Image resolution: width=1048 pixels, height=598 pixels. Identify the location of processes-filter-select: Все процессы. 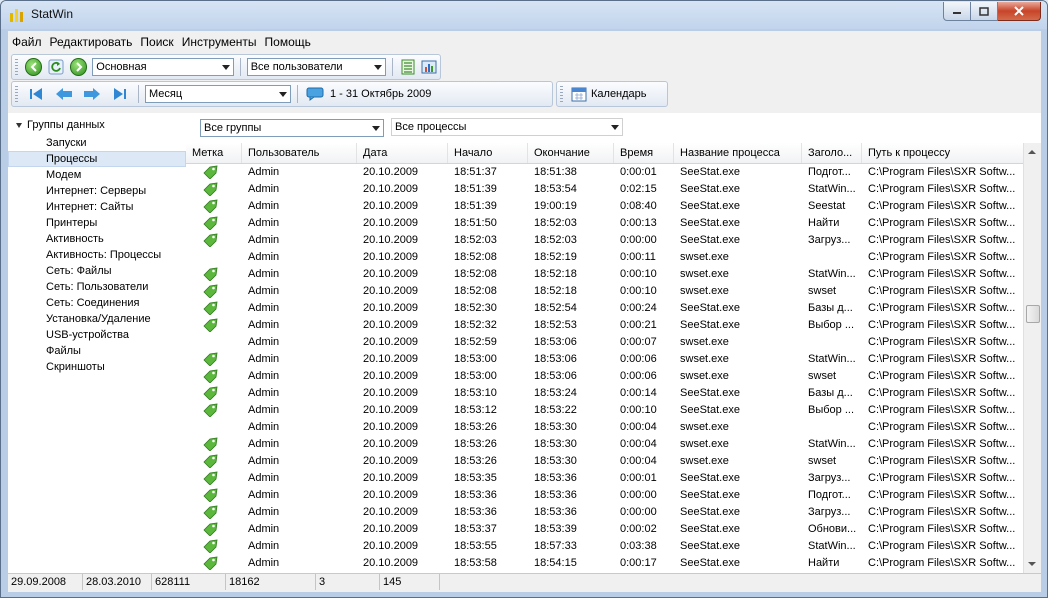
(507, 127).